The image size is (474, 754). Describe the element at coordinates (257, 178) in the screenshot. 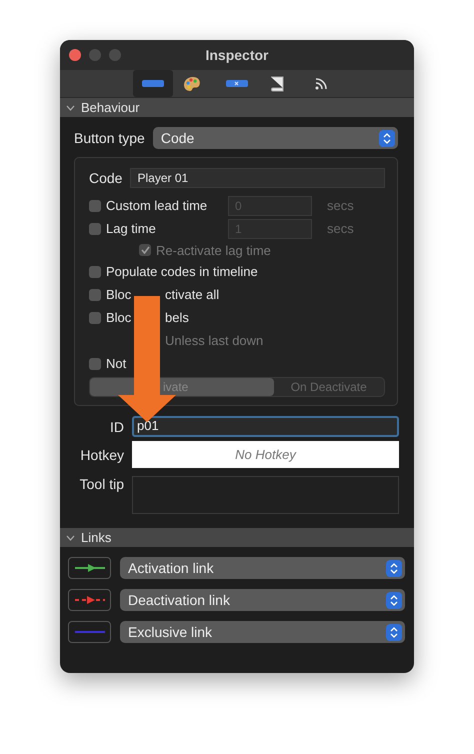

I see `input-field: Player 01` at that location.